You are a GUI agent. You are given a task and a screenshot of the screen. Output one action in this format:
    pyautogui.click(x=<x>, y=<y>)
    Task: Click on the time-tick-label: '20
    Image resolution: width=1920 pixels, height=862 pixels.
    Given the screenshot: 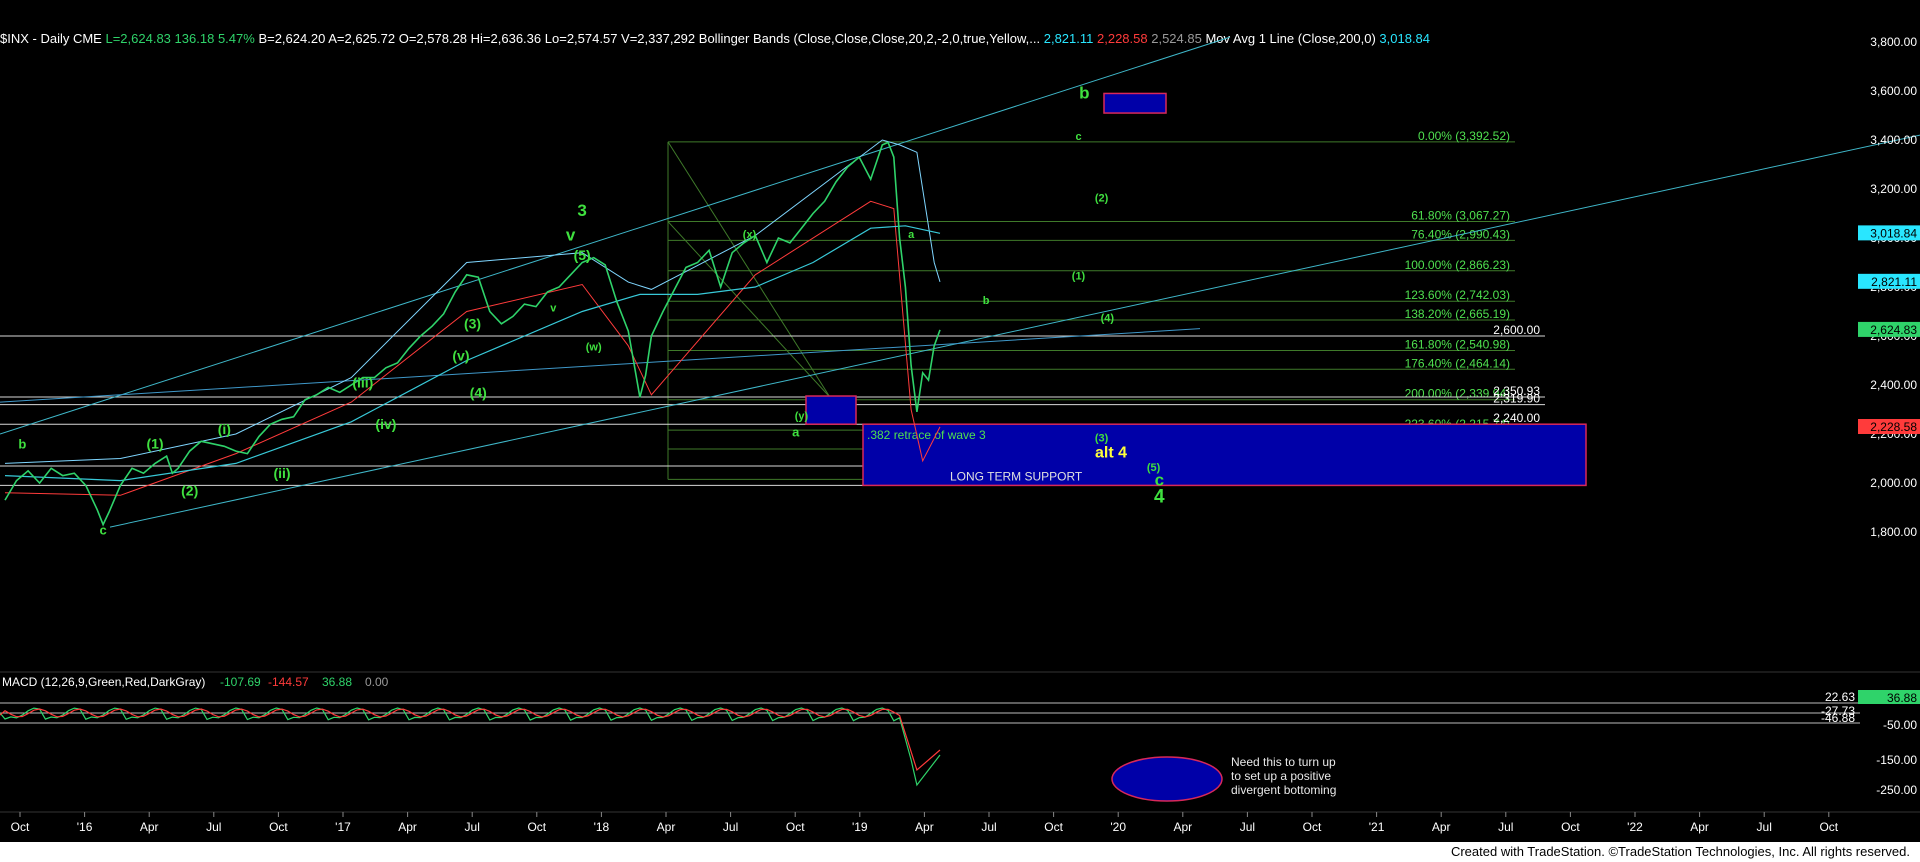 What is the action you would take?
    pyautogui.click(x=1118, y=827)
    